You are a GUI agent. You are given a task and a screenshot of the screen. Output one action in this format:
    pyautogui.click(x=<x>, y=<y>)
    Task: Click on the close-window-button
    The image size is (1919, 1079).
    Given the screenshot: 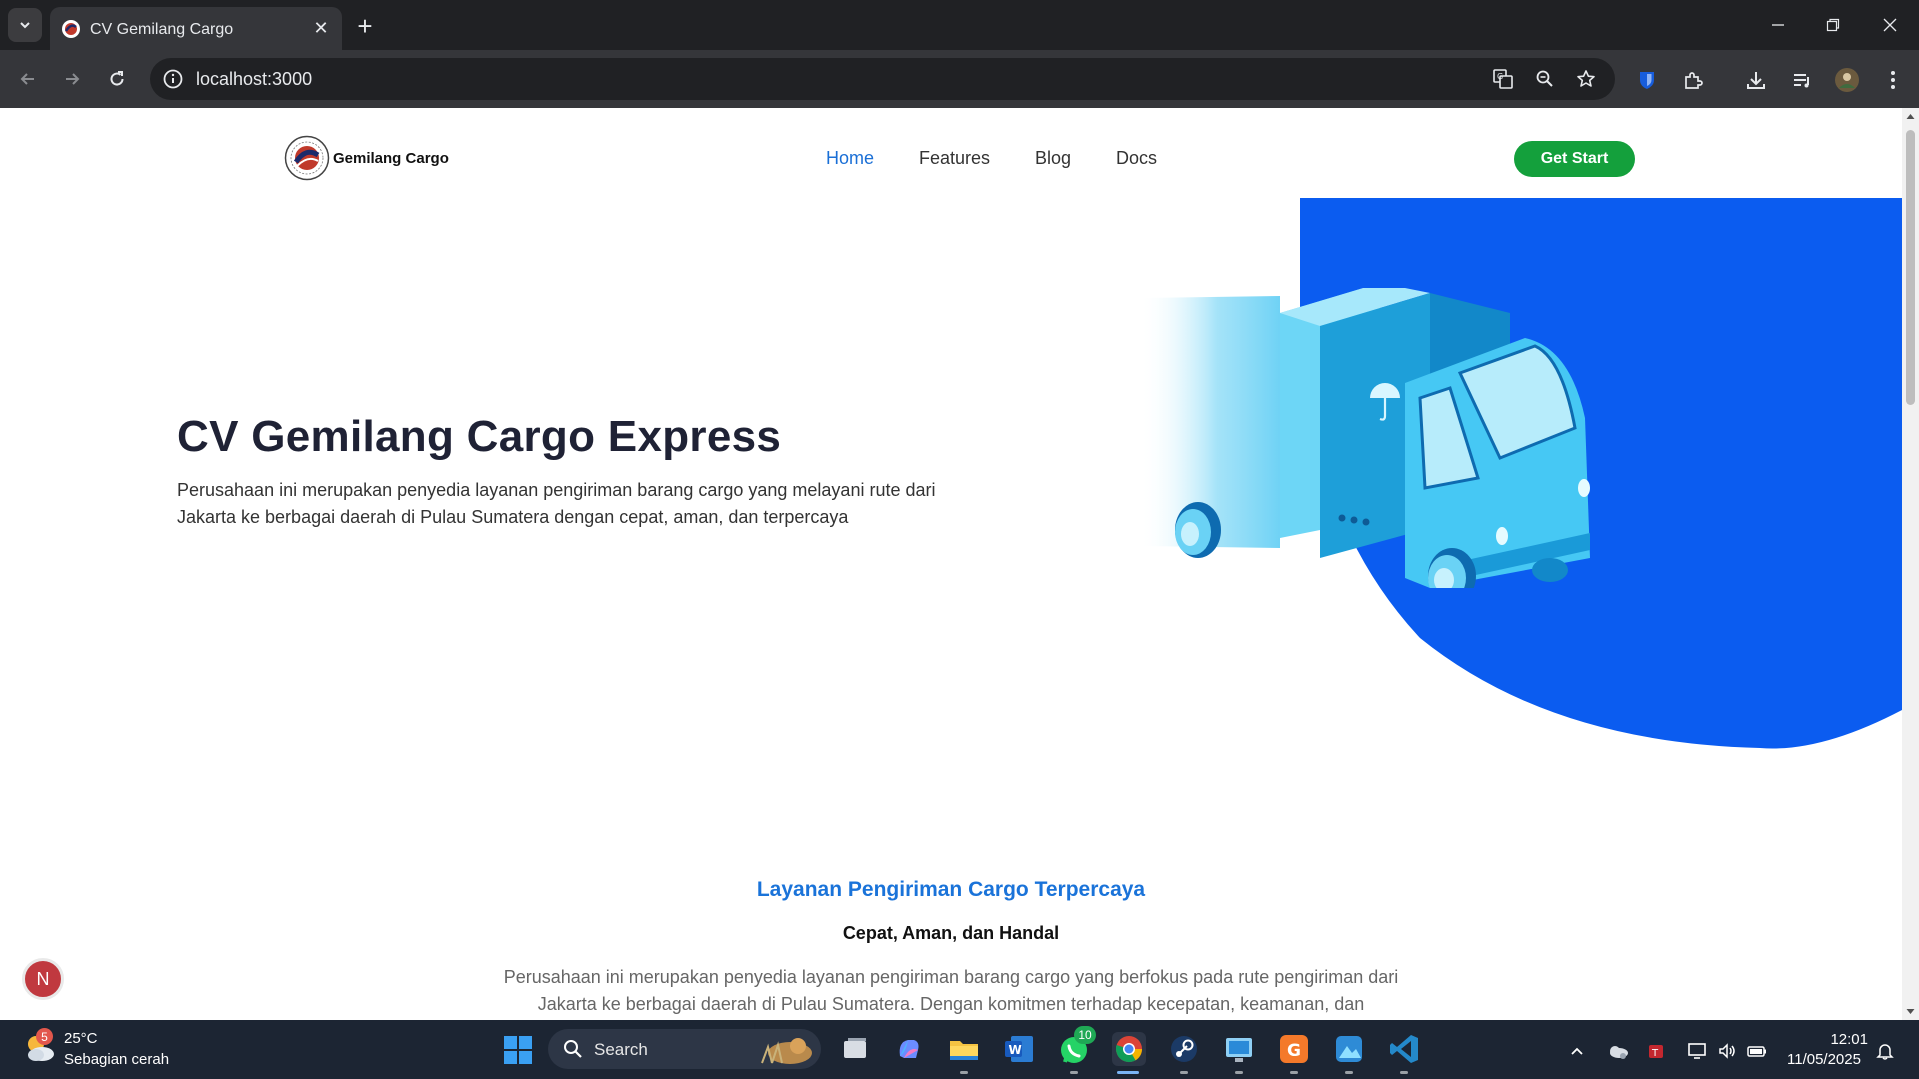 What is the action you would take?
    pyautogui.click(x=1890, y=25)
    